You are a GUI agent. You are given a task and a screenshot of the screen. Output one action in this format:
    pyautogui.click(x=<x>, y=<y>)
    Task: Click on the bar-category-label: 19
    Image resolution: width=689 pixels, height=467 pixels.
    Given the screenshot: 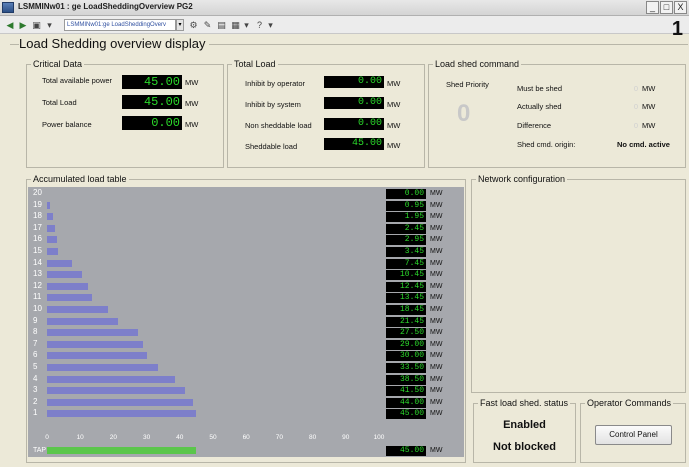 What is the action you would take?
    pyautogui.click(x=37, y=204)
    